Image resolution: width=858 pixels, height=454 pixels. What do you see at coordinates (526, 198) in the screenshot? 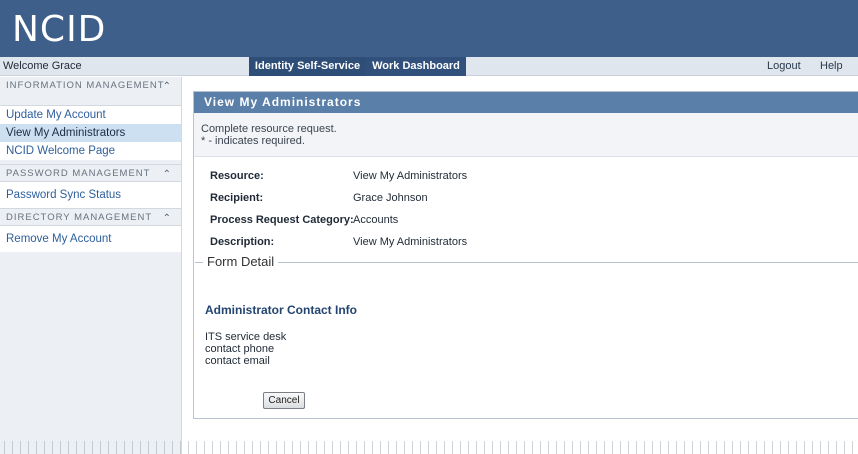
I see `field-row-recipient: Recipient: Grace Johnson` at bounding box center [526, 198].